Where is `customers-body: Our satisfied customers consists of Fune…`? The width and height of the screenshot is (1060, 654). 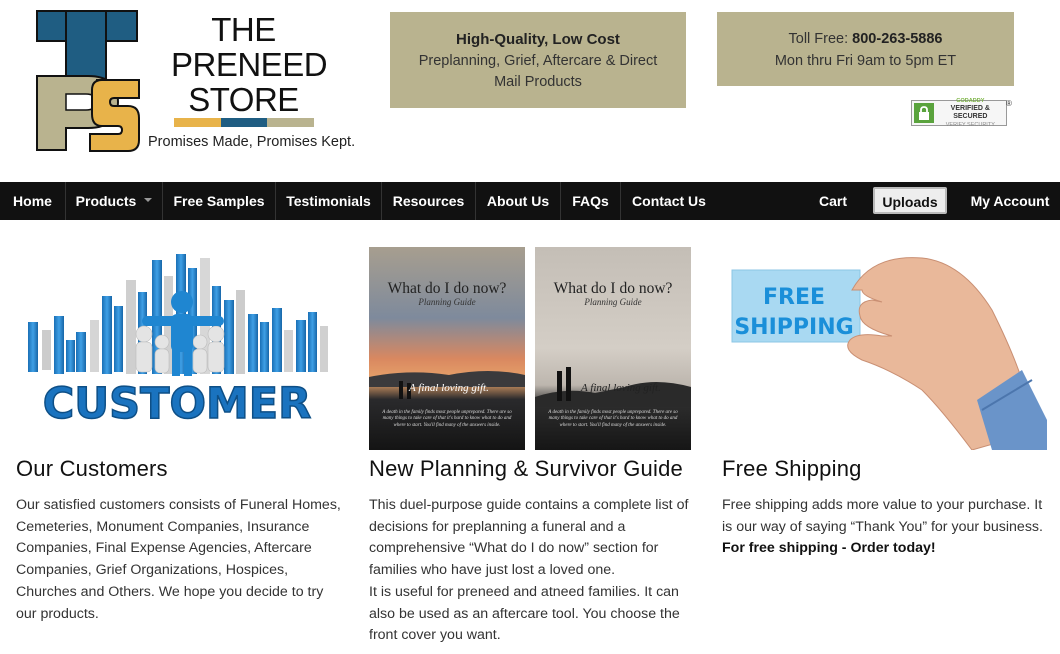
customers-body: Our satisfied customers consists of Fune… is located at coordinates (178, 559).